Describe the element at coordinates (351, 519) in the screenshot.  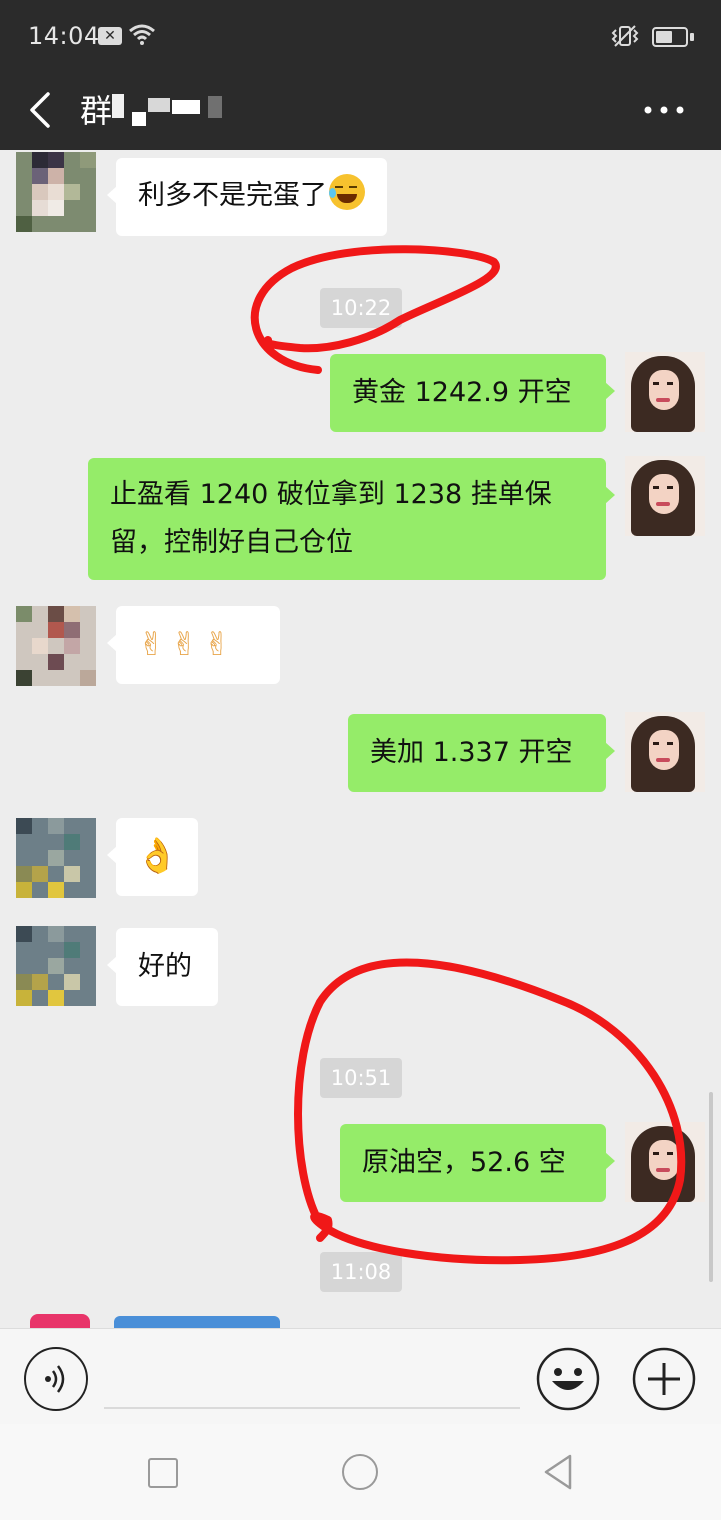
I see `message-bubble: 止盈看 1240 破位拿到 1238 挂单保 留，控制好自己仓位` at that location.